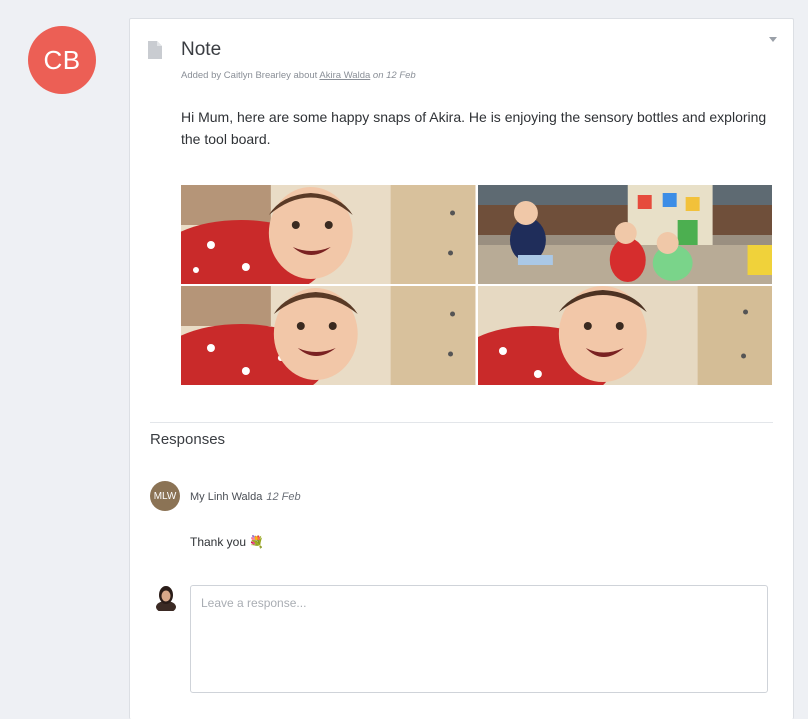  What do you see at coordinates (166, 598) in the screenshot?
I see `current-user-avatar` at bounding box center [166, 598].